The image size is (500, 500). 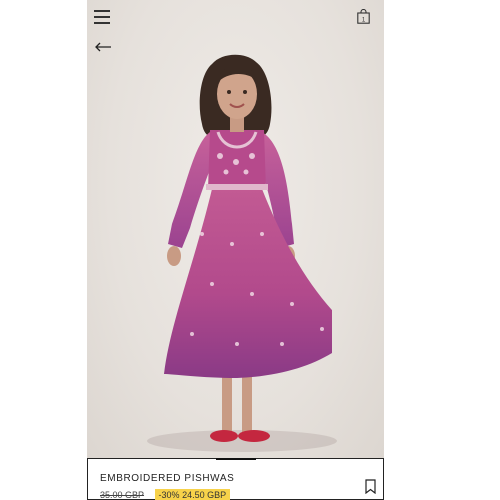 What do you see at coordinates (102, 17) in the screenshot?
I see `hamburger-menu-icon` at bounding box center [102, 17].